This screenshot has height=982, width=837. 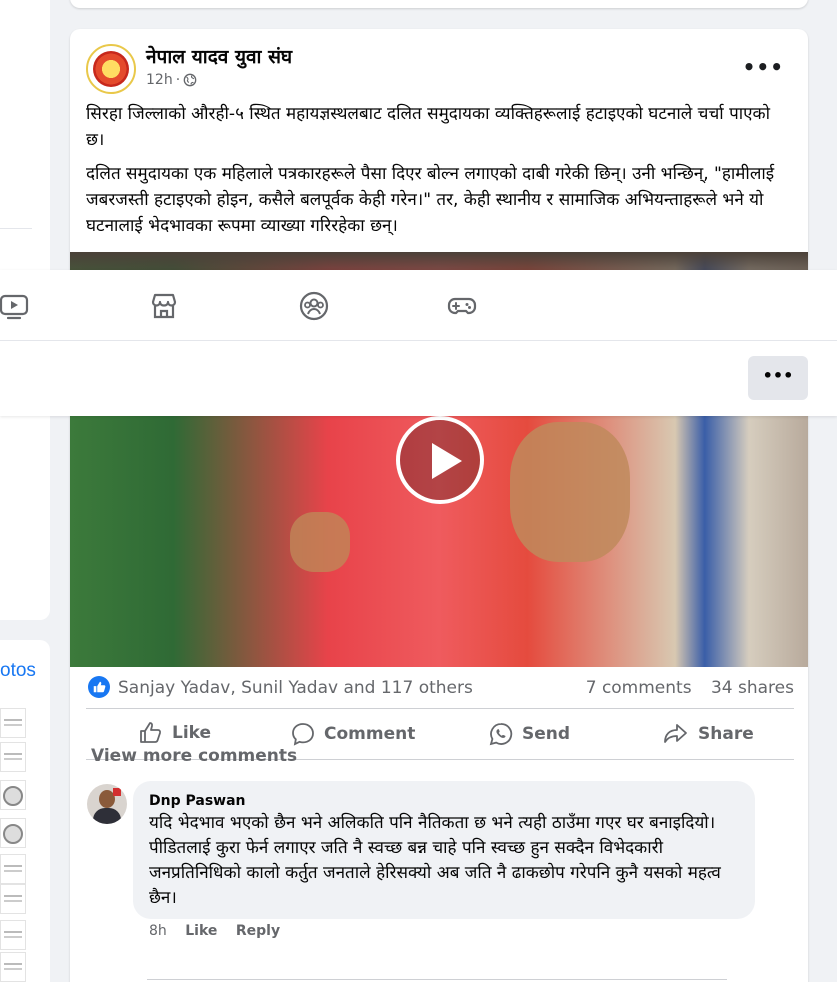 I want to click on send-button: Send, so click(x=529, y=734).